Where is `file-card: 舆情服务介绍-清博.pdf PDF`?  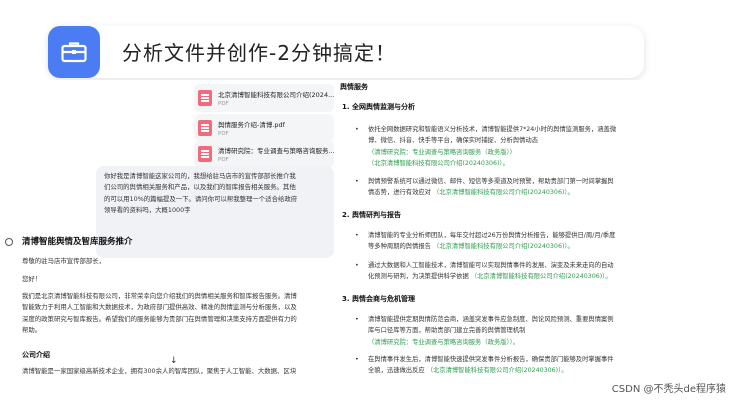
file-card: 舆情服务介绍-清博.pdf PDF is located at coordinates (264, 128).